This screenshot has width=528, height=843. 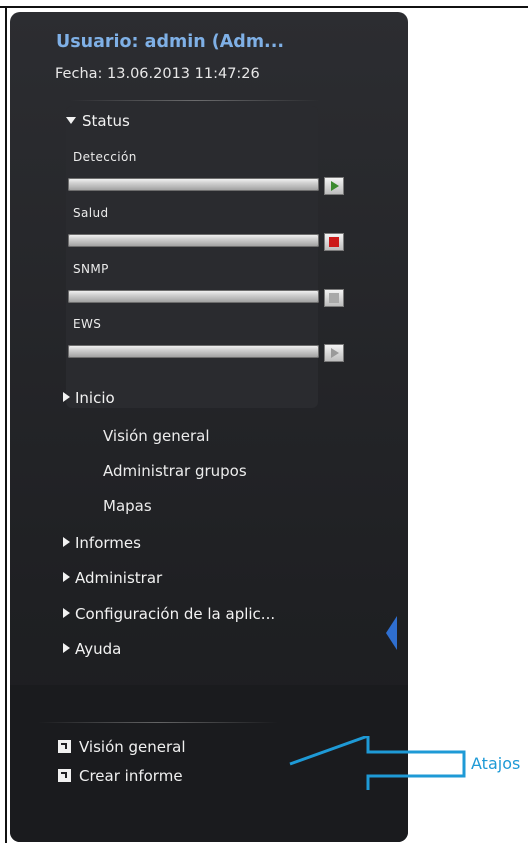 What do you see at coordinates (95, 398) in the screenshot?
I see `nav-inicio-label: Inicio` at bounding box center [95, 398].